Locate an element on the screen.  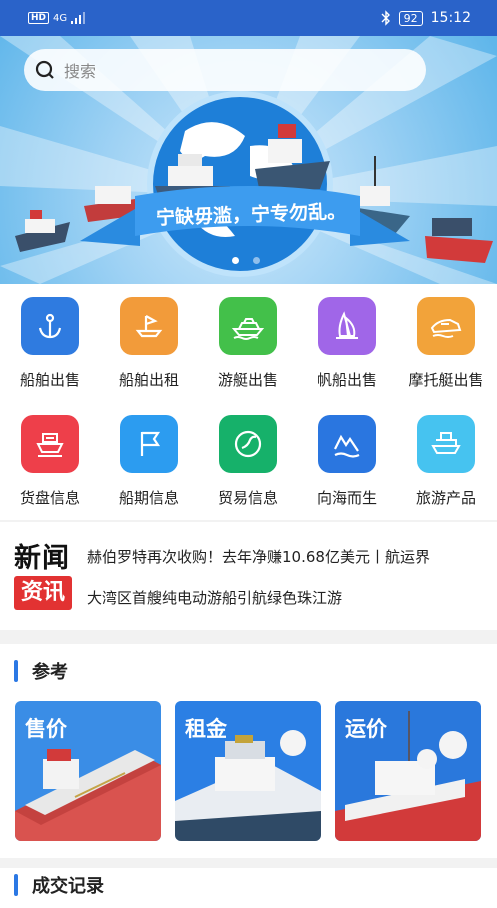
signal-icon is located at coordinates (78, 18).